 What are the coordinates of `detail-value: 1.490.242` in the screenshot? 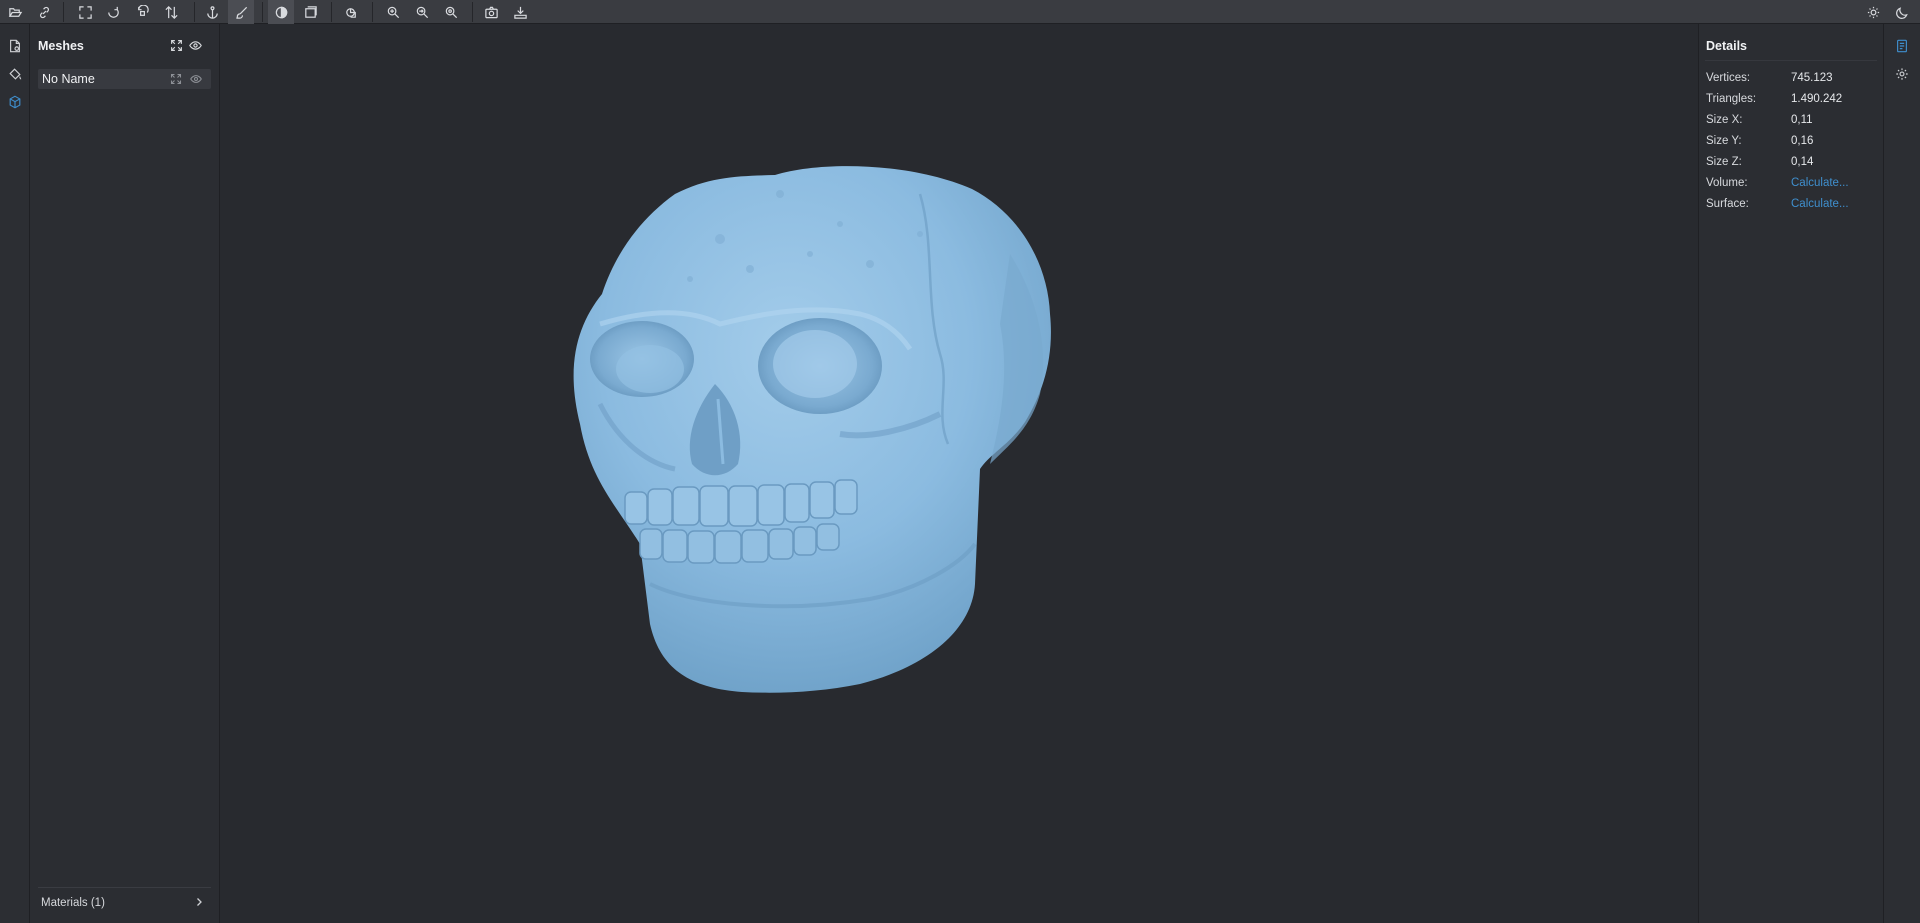 It's located at (1817, 99).